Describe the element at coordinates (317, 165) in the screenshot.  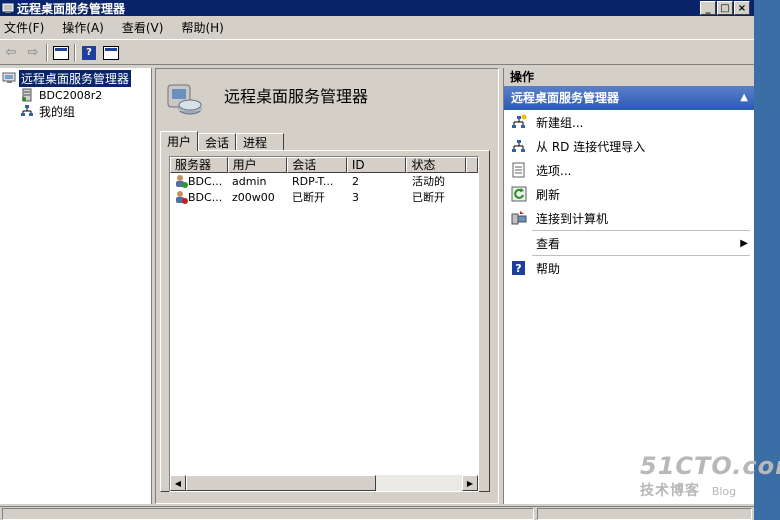
I see `column-header-session: 会话` at that location.